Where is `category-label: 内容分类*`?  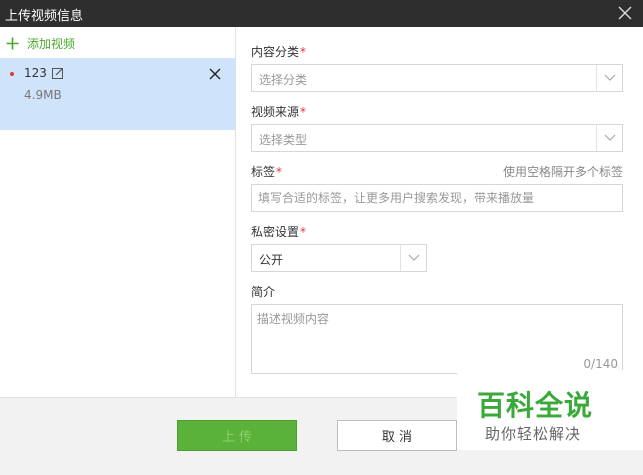
category-label: 内容分类* is located at coordinates (279, 52).